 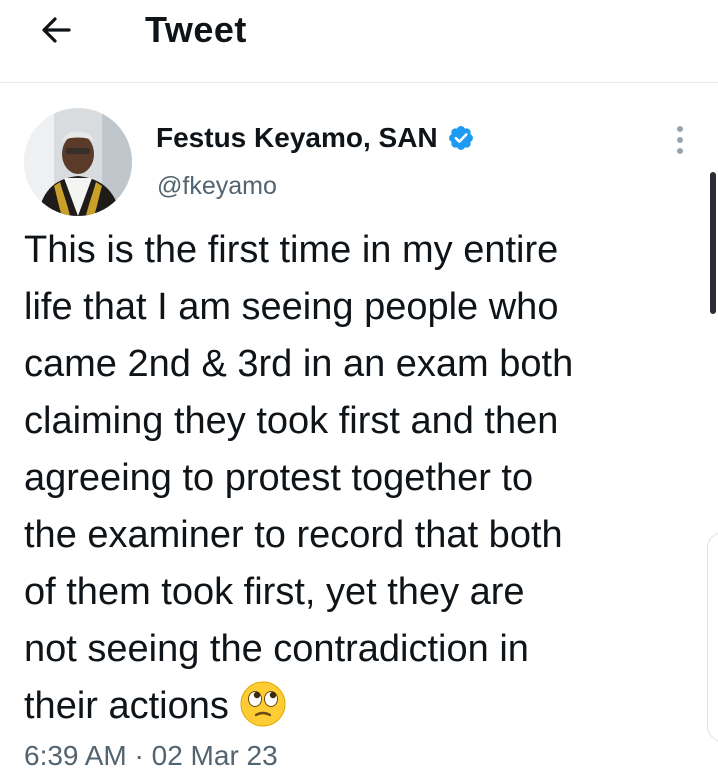 What do you see at coordinates (299, 364) in the screenshot?
I see `tweet-line: came 2nd & 3rd in an exam both` at bounding box center [299, 364].